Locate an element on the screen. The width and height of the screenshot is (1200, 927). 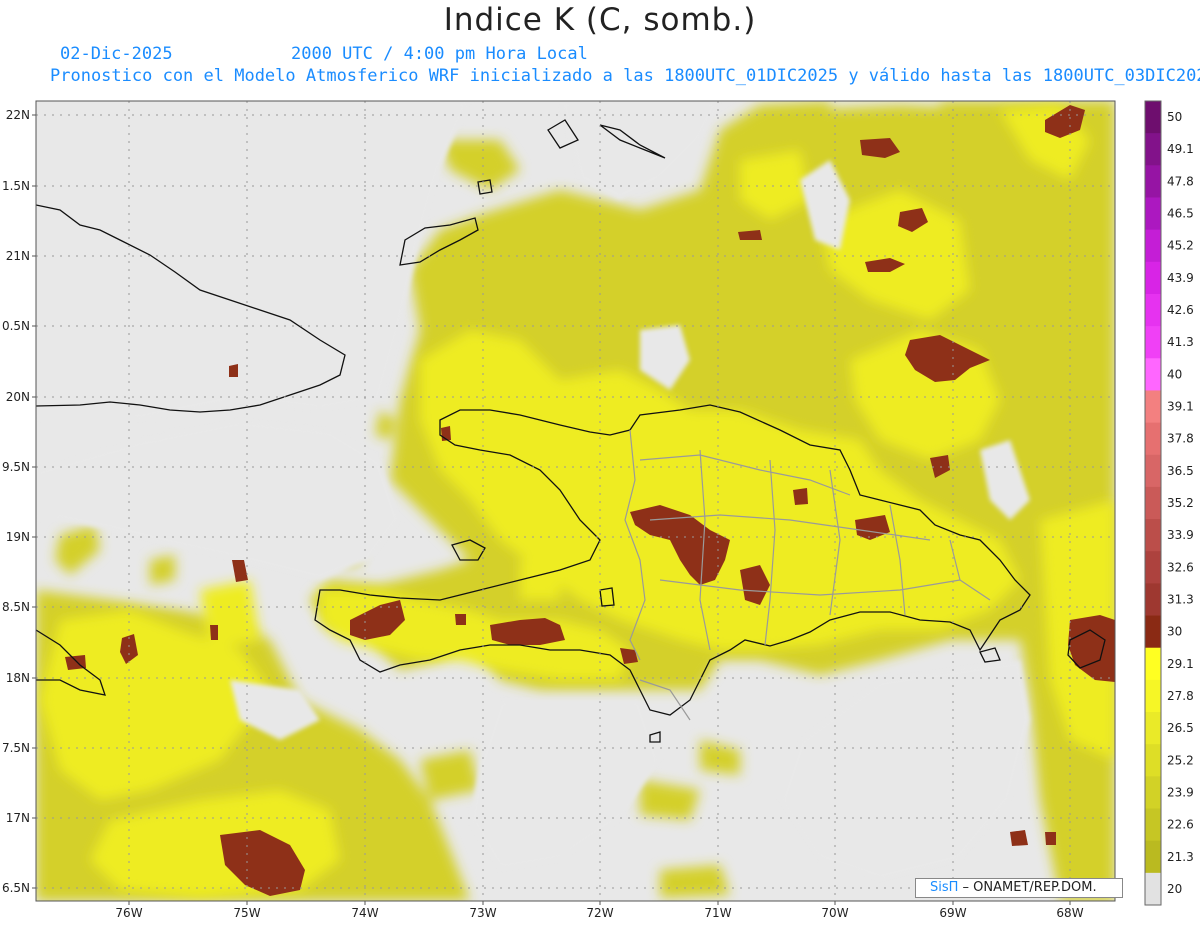
lon-ticks is located at coordinates (599, 903).